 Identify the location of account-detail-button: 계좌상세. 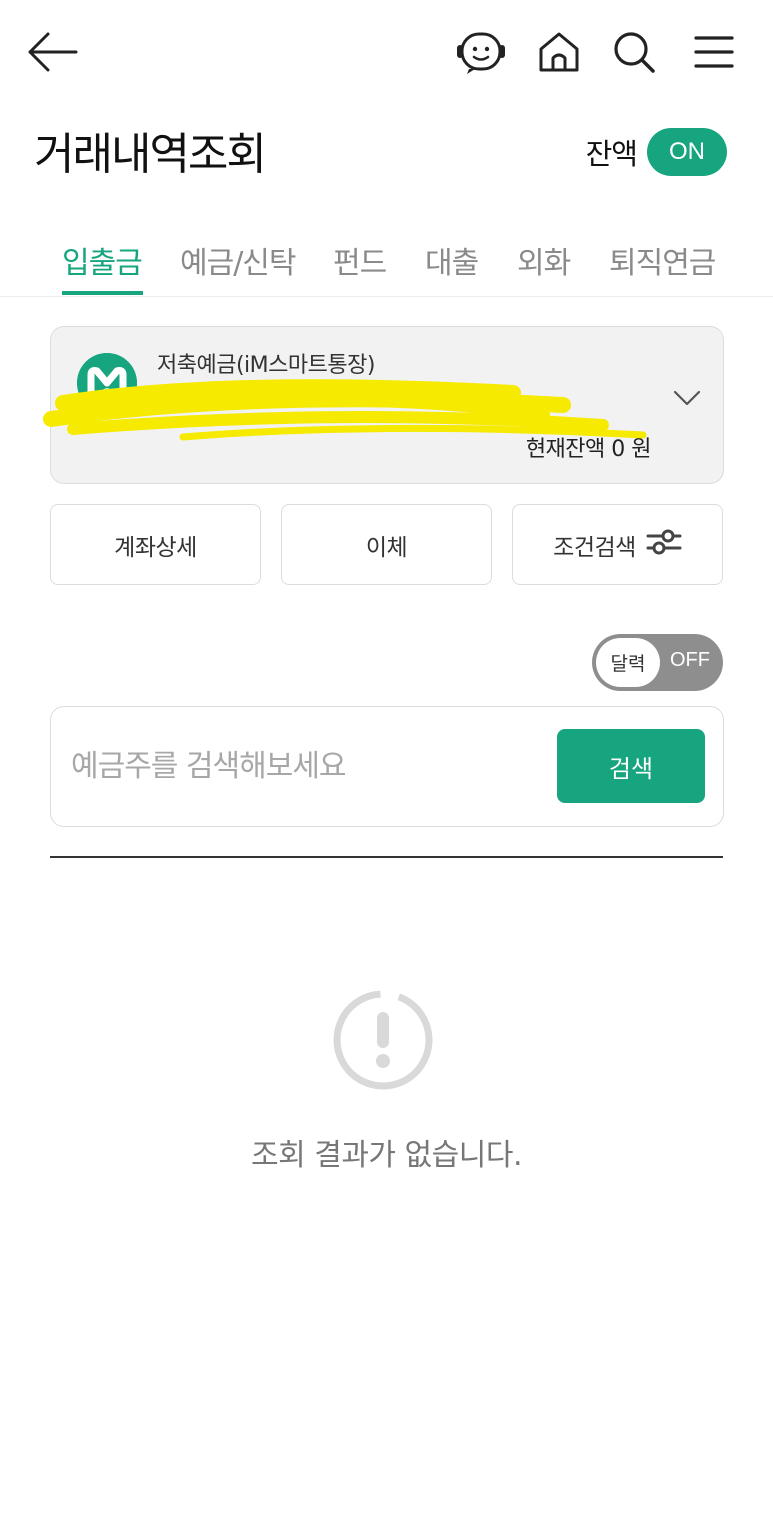
(155, 544).